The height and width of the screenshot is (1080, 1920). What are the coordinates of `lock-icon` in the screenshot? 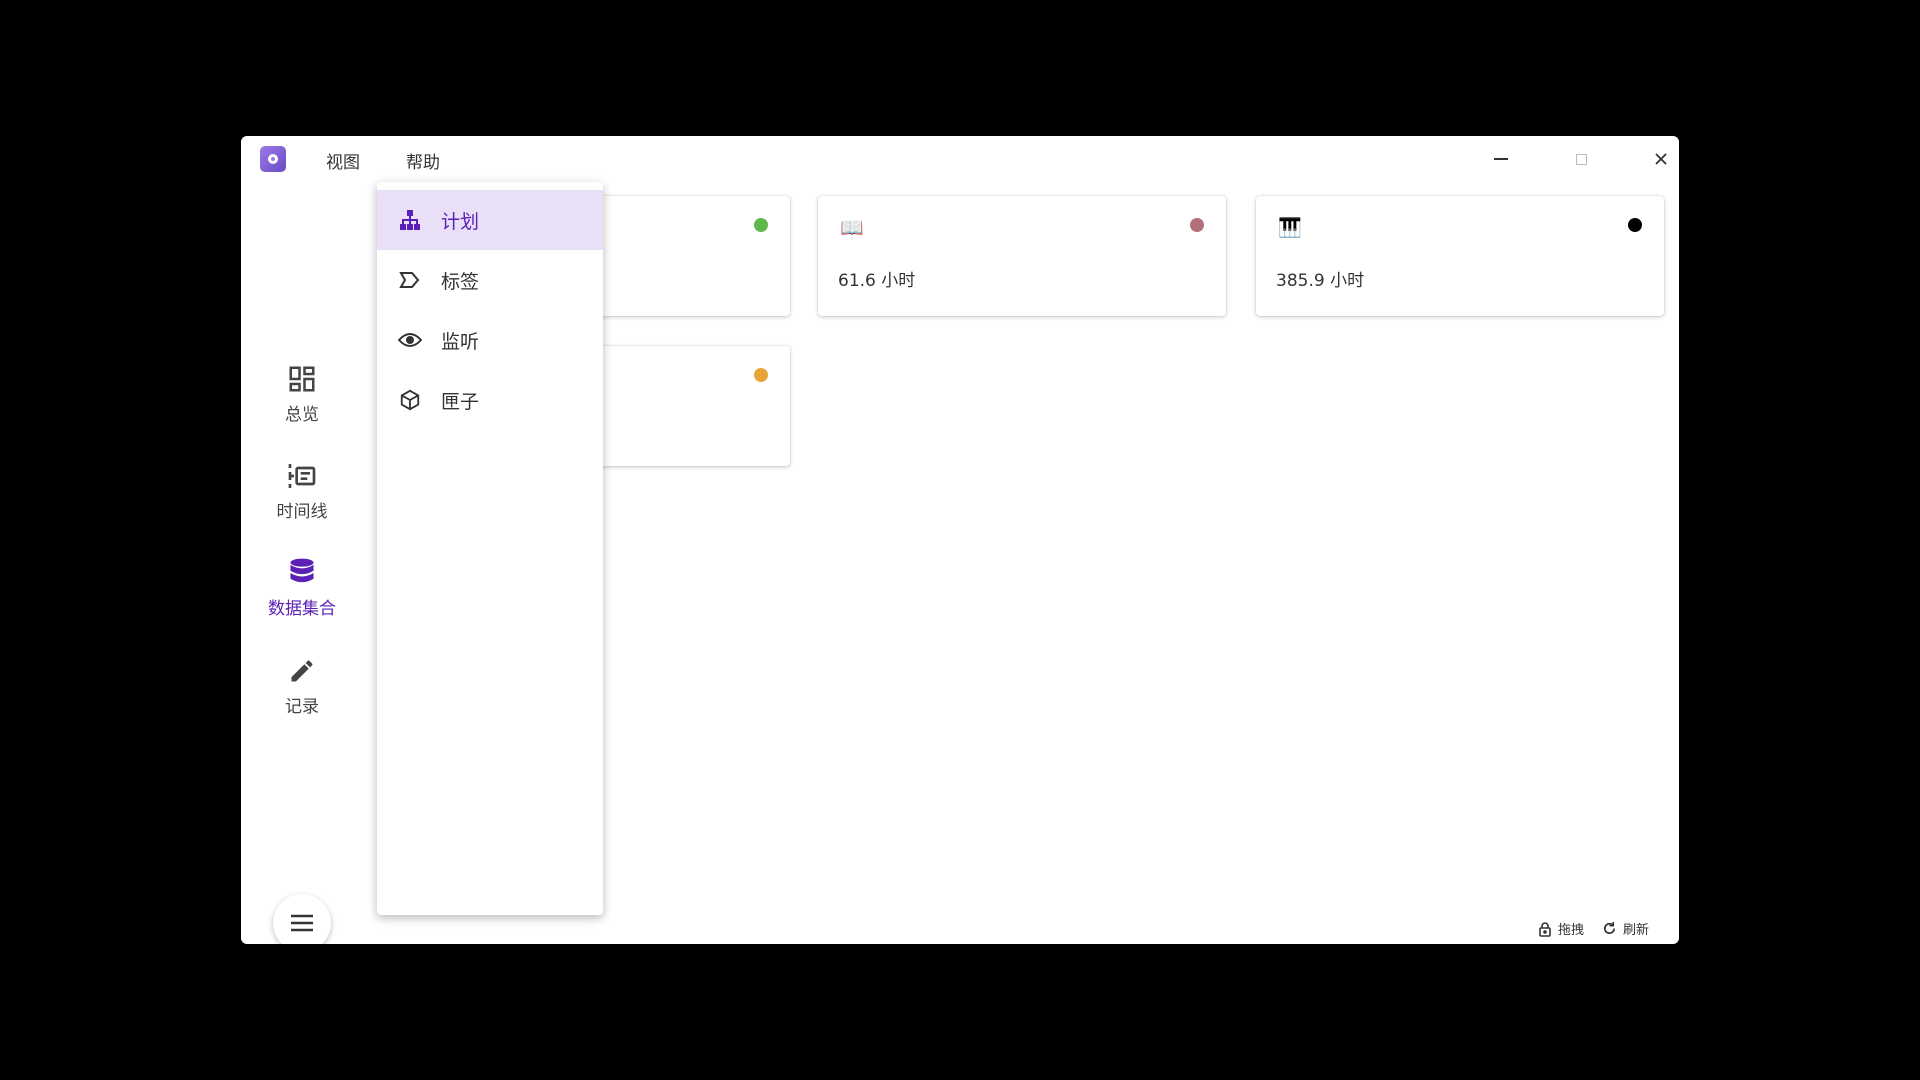 It's located at (1545, 929).